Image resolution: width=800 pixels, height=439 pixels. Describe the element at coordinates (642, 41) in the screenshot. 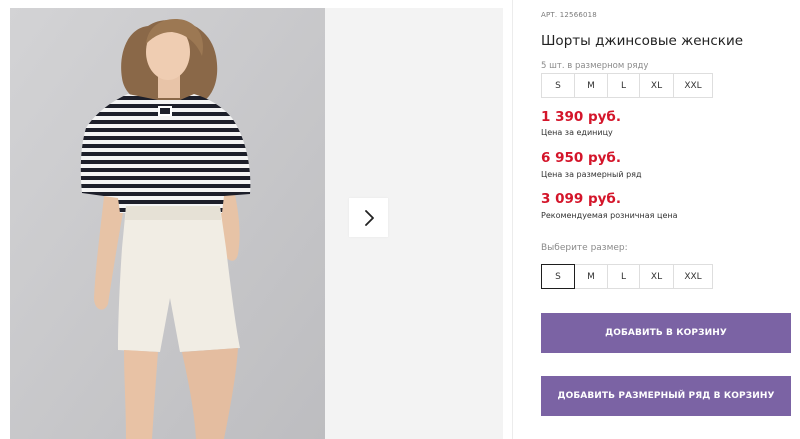

I see `product-title: Шорты джинсовые женские` at that location.